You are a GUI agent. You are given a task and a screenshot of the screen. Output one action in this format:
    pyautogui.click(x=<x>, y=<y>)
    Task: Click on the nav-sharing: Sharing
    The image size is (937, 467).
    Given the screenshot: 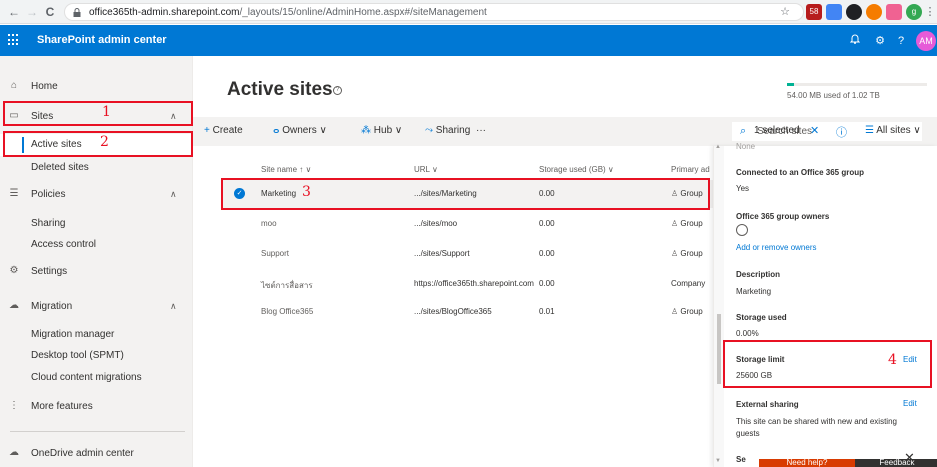 What is the action you would take?
    pyautogui.click(x=96, y=224)
    